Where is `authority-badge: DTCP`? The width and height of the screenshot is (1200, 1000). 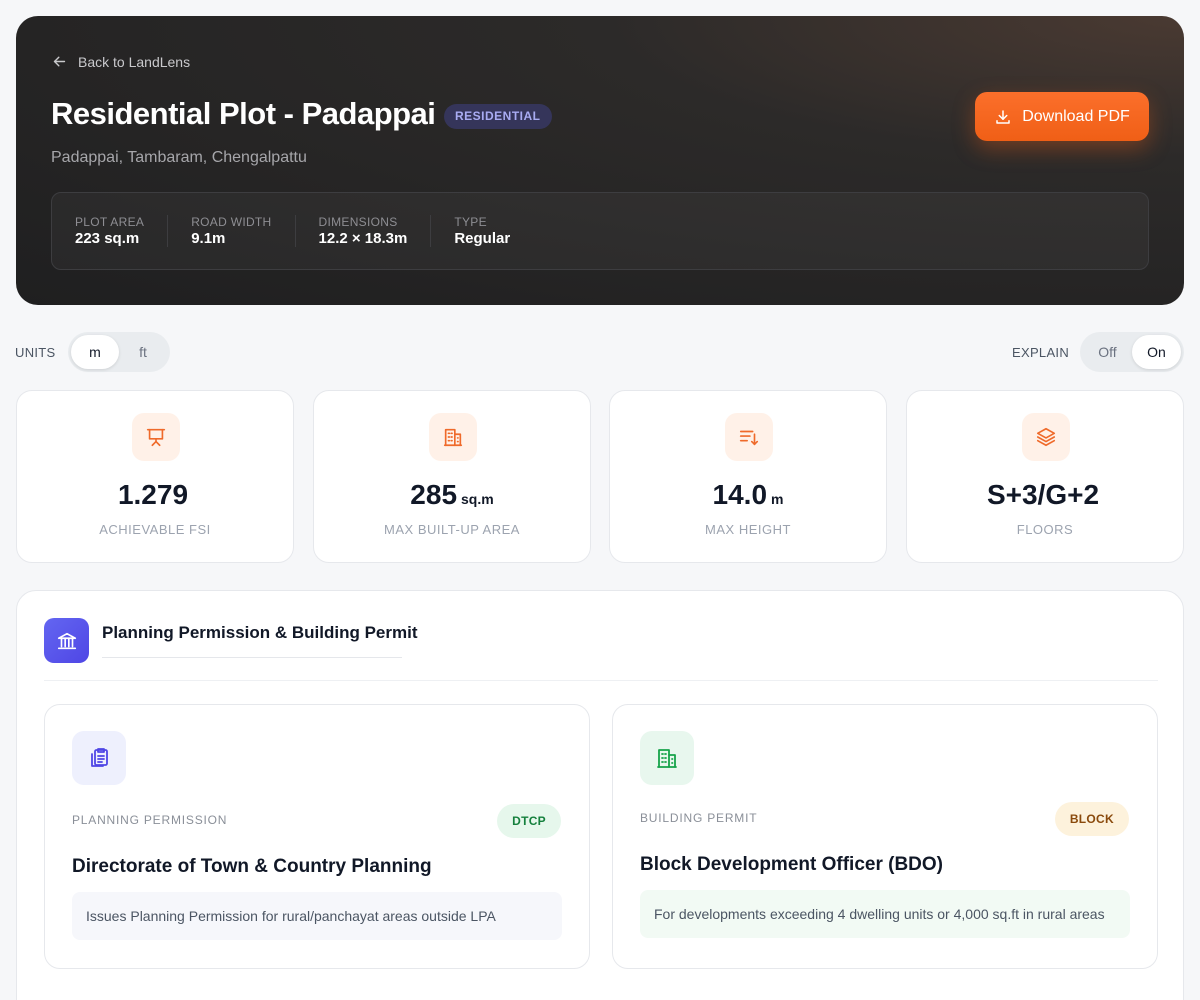
authority-badge: DTCP is located at coordinates (529, 821).